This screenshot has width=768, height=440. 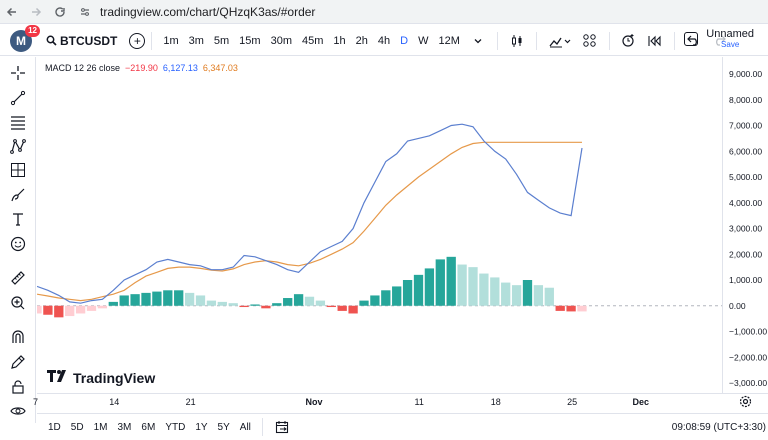 What do you see at coordinates (207, 12) in the screenshot?
I see `url-text: tradingview.com/chart/QHzqK3as/#order` at bounding box center [207, 12].